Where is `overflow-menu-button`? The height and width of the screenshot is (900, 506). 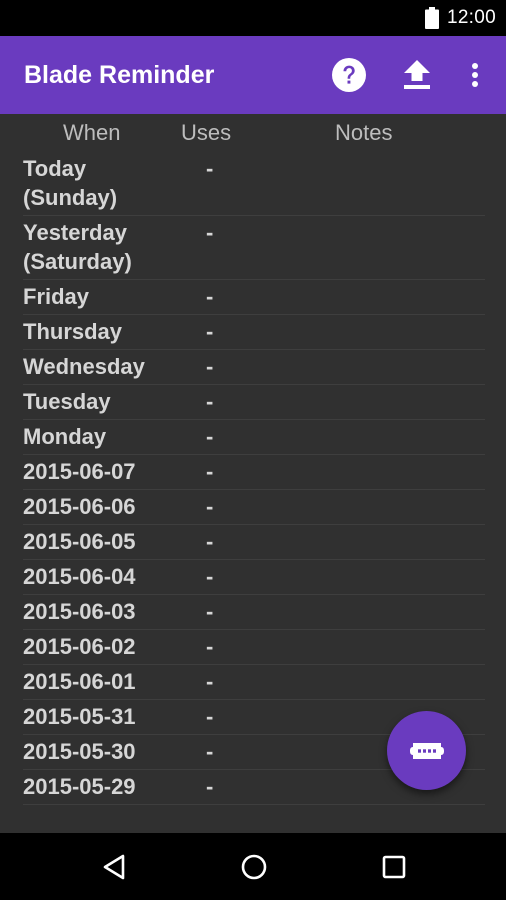 overflow-menu-button is located at coordinates (475, 75).